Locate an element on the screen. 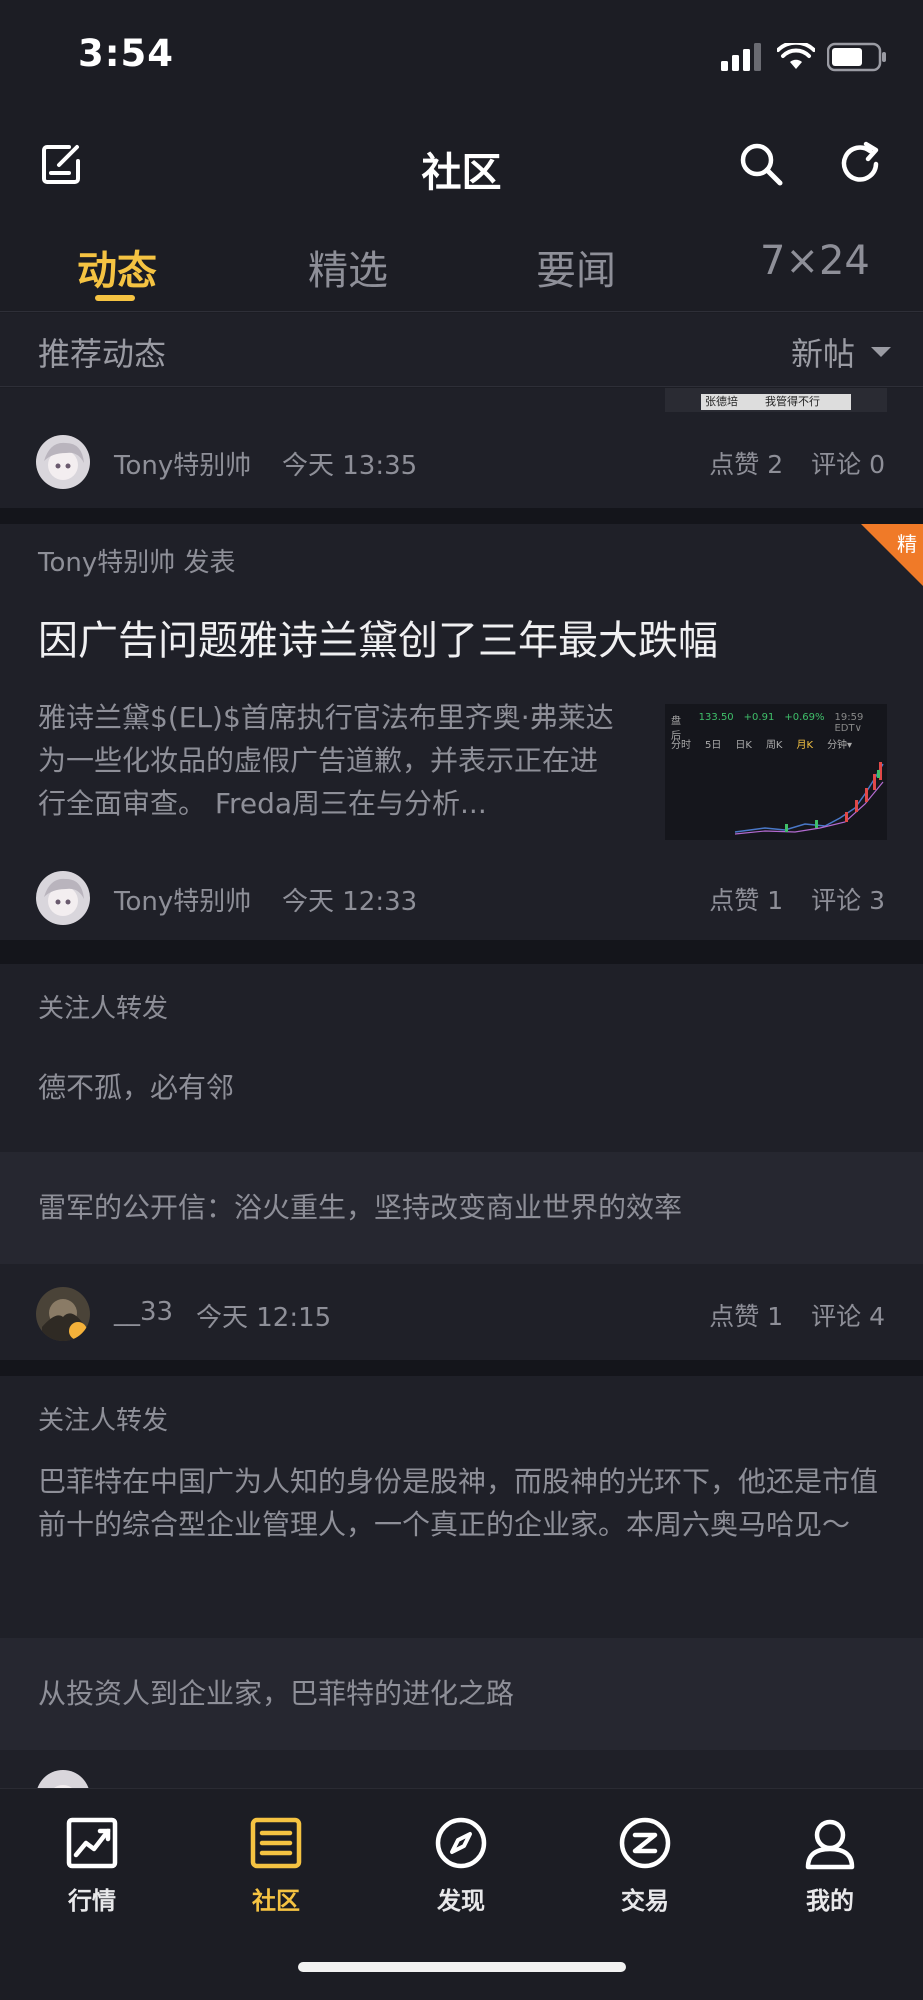 The width and height of the screenshot is (923, 2000). nav-discover: 发现 is located at coordinates (461, 1865).